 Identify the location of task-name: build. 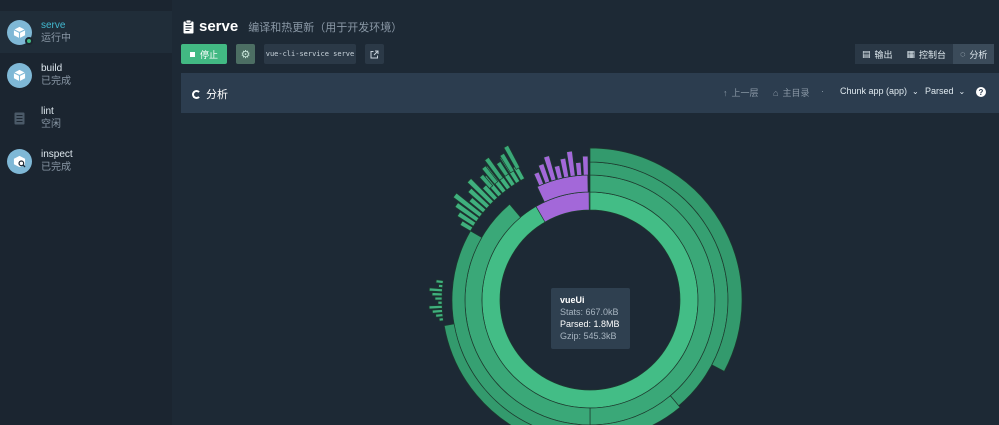
(52, 68).